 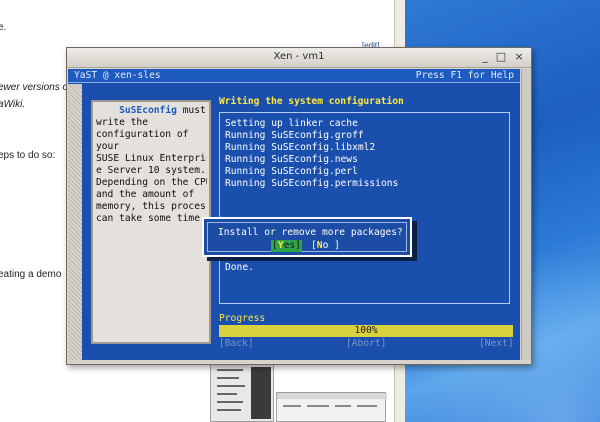 I want to click on help-line: can take some time., so click(x=151, y=218).